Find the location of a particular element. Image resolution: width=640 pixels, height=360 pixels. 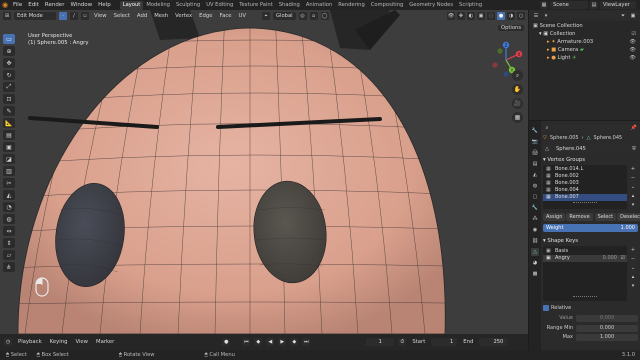

mesh-name-field: Sphere.045 is located at coordinates (590, 148).